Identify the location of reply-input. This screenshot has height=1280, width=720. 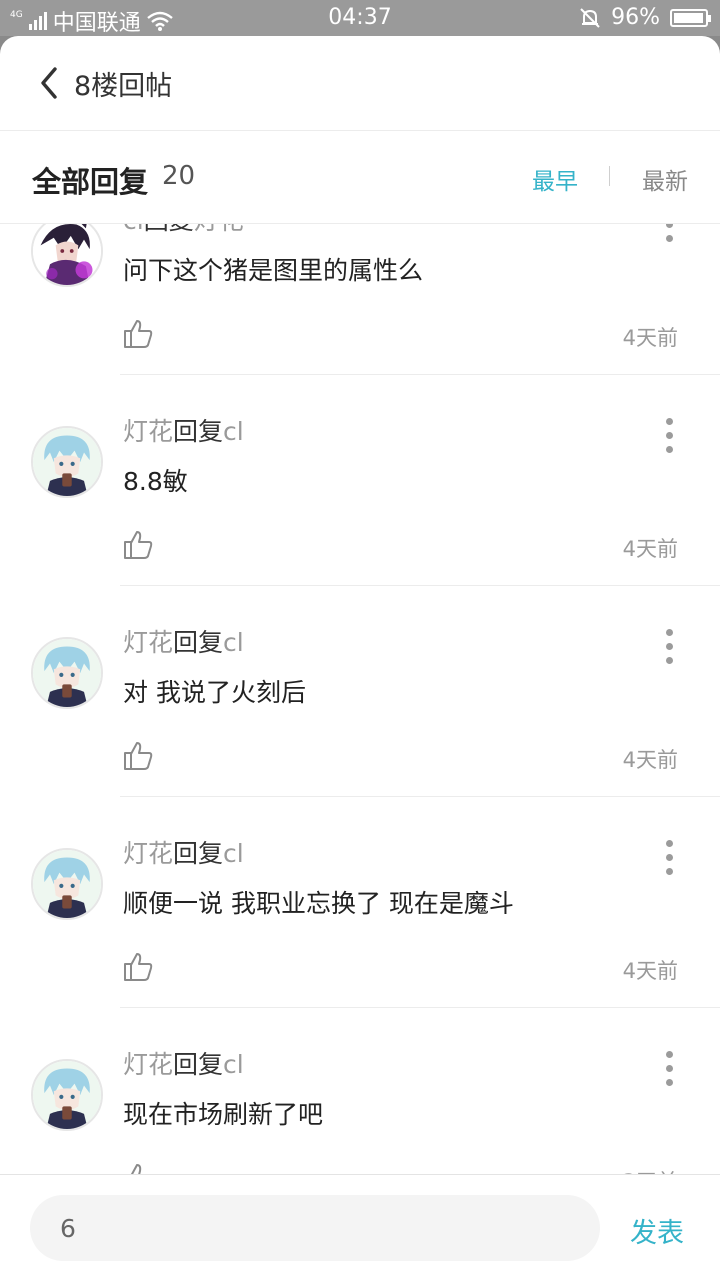
(315, 1228).